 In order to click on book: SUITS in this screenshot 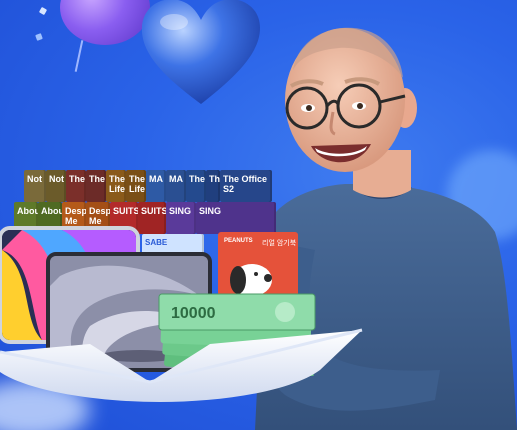, I will do `click(152, 218)`.